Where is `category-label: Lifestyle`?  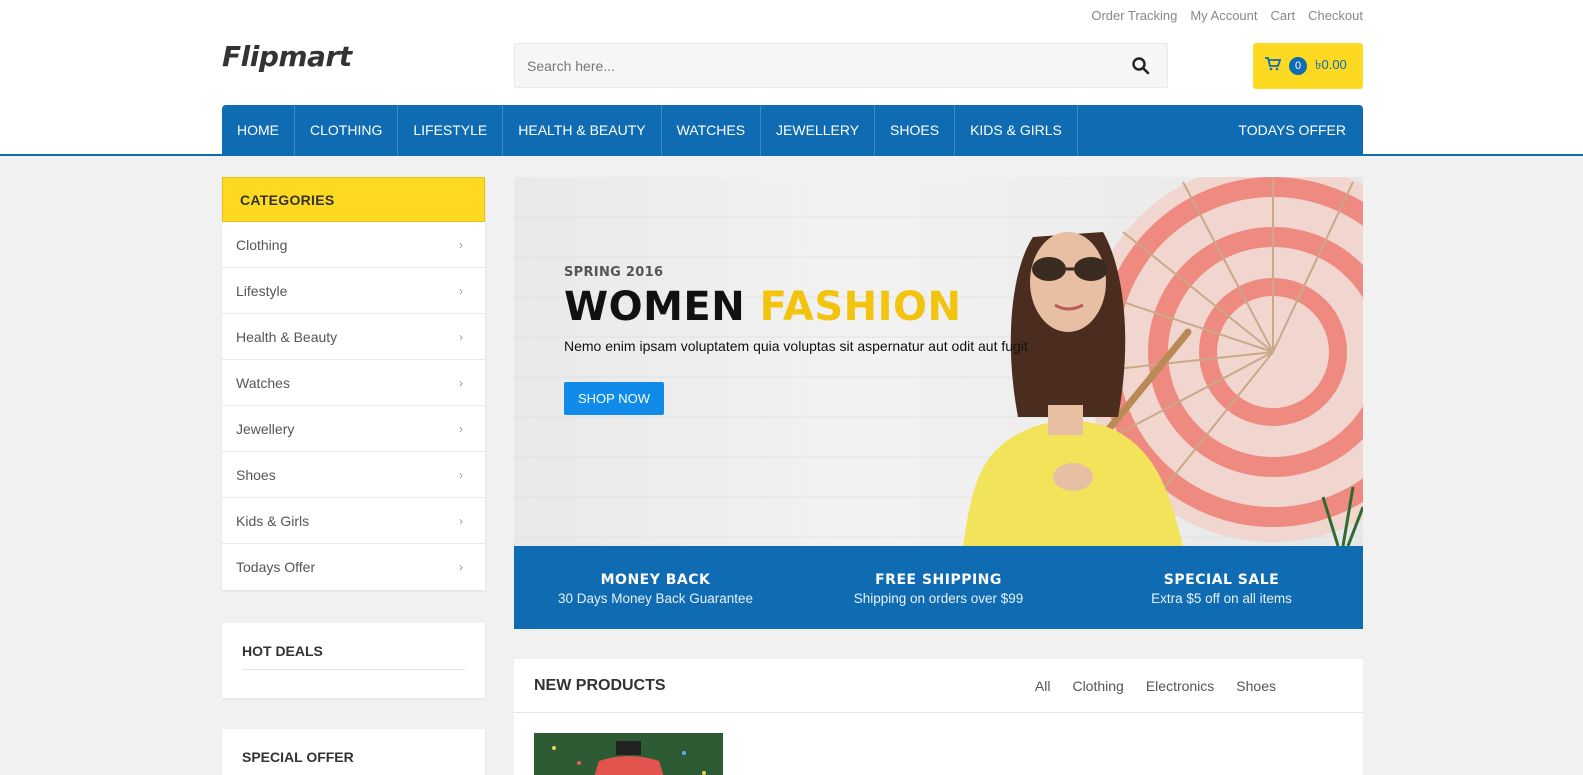 category-label: Lifestyle is located at coordinates (262, 290).